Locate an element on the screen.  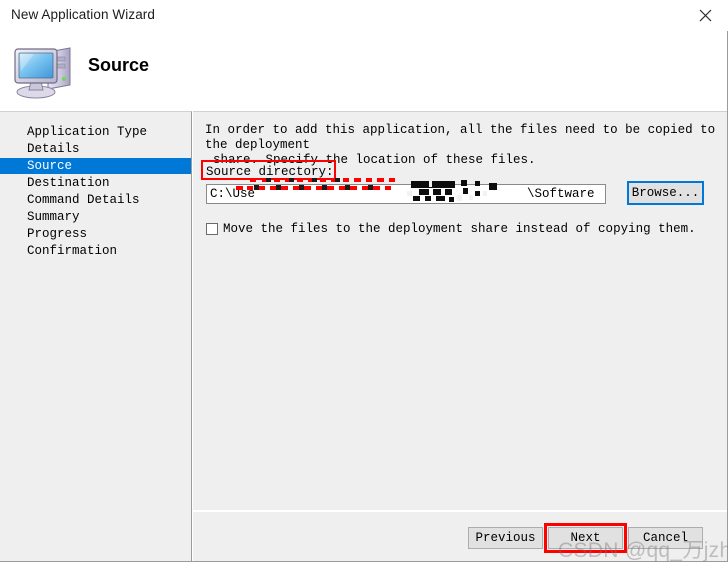
source-directory-input: C:\Use \Software is located at coordinates (406, 194).